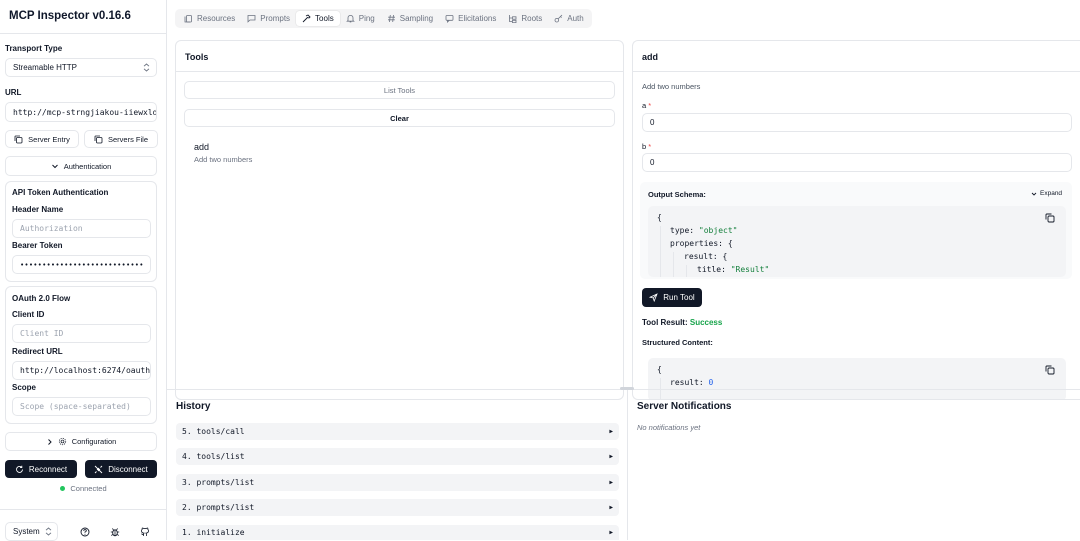  I want to click on server-entry-button: Server Entry, so click(42, 139).